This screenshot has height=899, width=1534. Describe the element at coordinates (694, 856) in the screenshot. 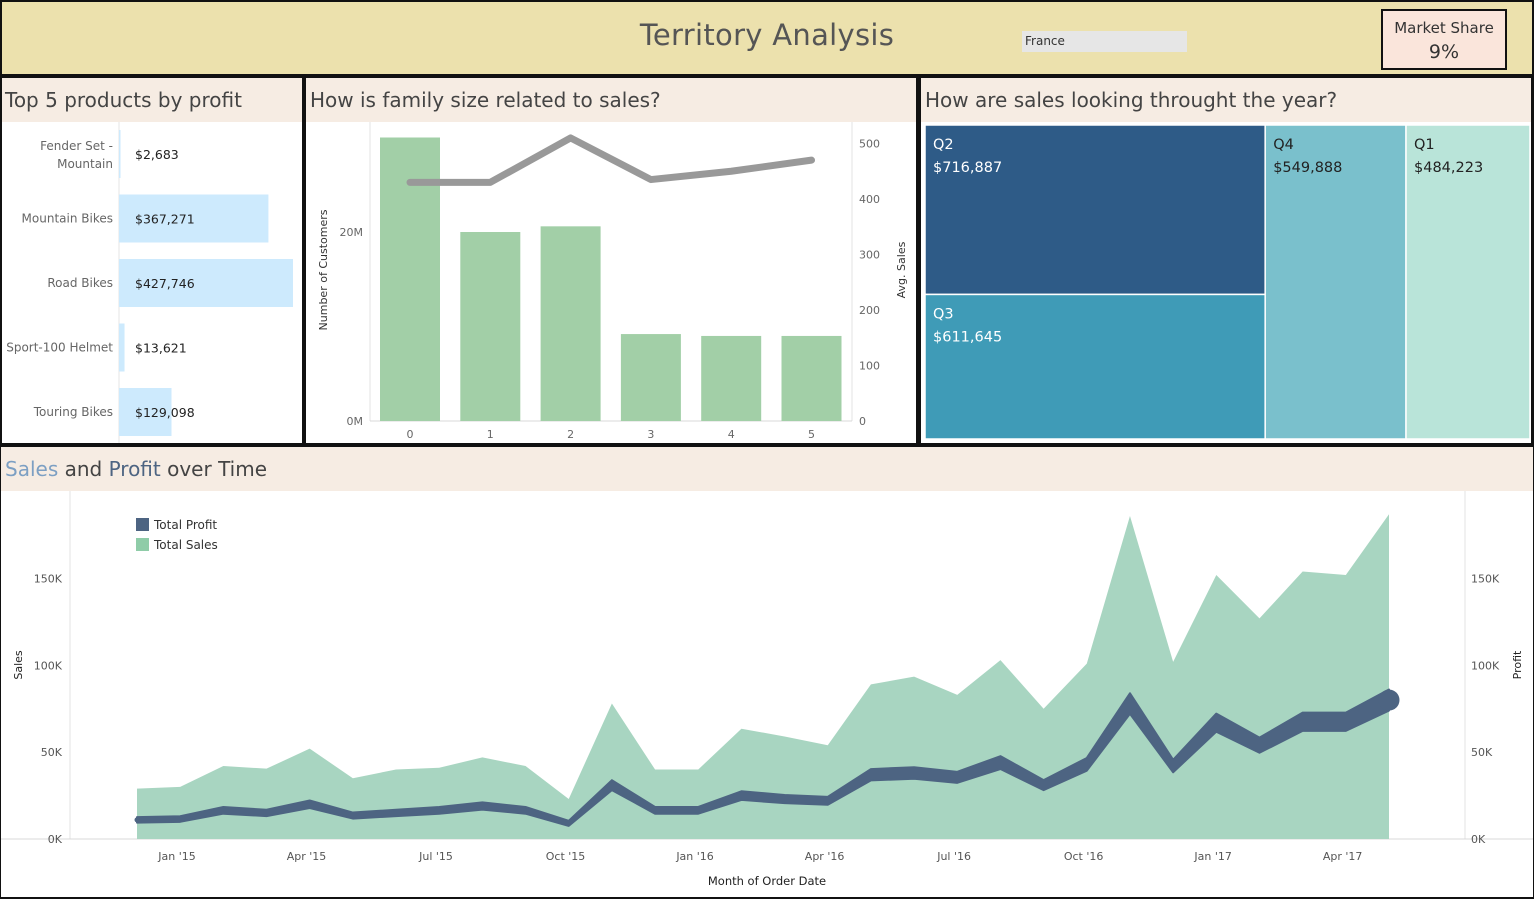

I see `x-tick-label: Jan '16` at that location.